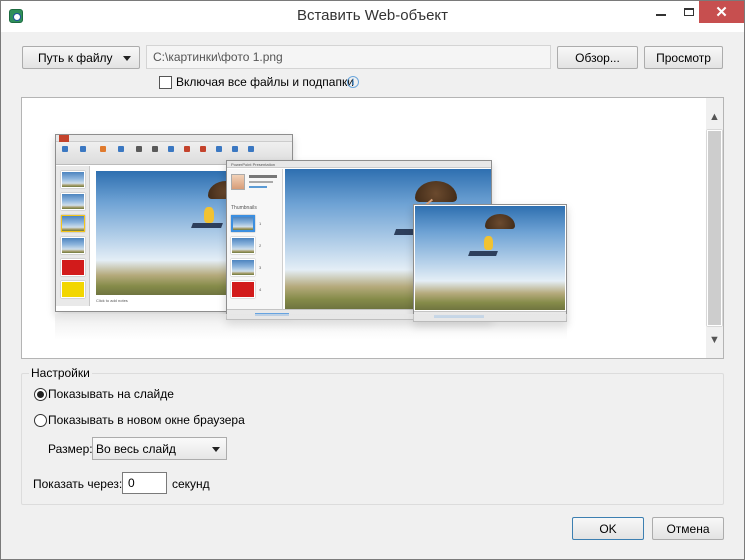 This screenshot has height=560, width=745. I want to click on slide-number: 3, so click(260, 267).